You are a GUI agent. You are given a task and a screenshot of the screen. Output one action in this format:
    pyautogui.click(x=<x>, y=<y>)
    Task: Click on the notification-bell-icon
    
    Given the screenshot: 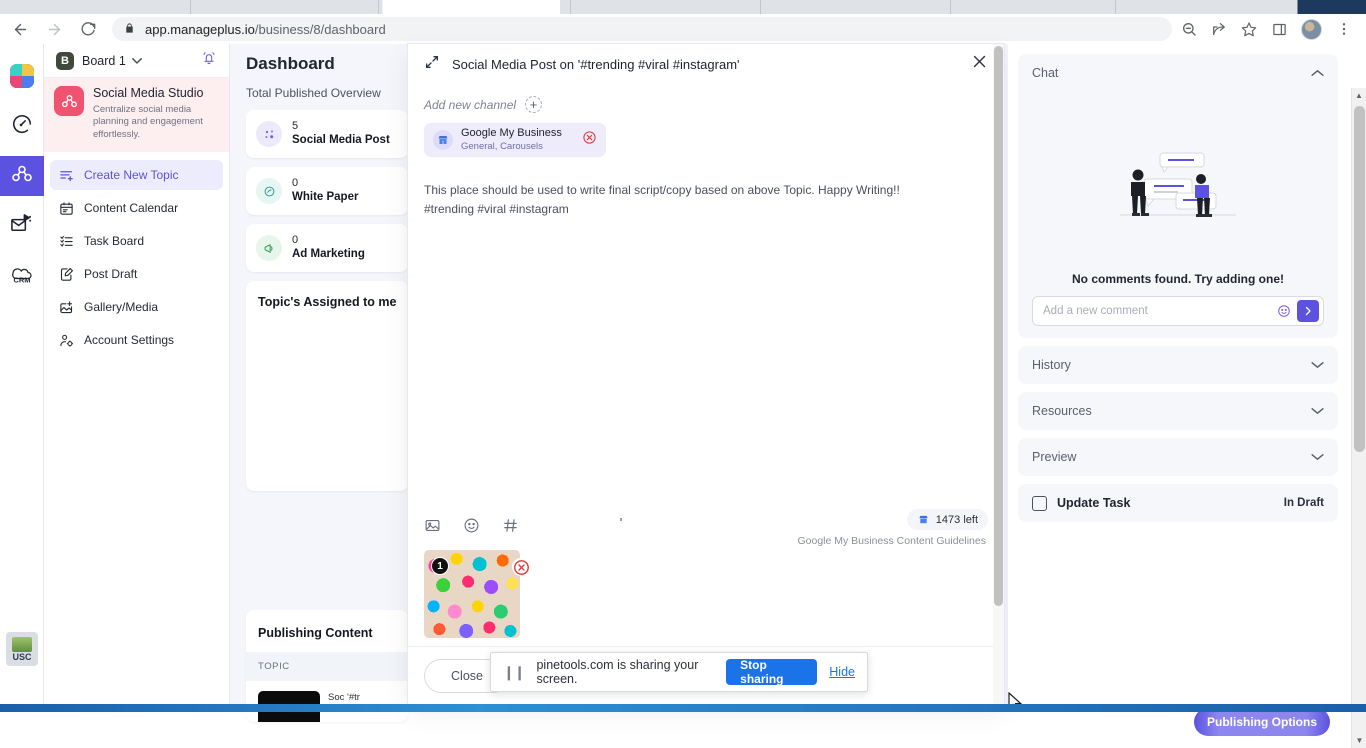 What is the action you would take?
    pyautogui.click(x=209, y=60)
    